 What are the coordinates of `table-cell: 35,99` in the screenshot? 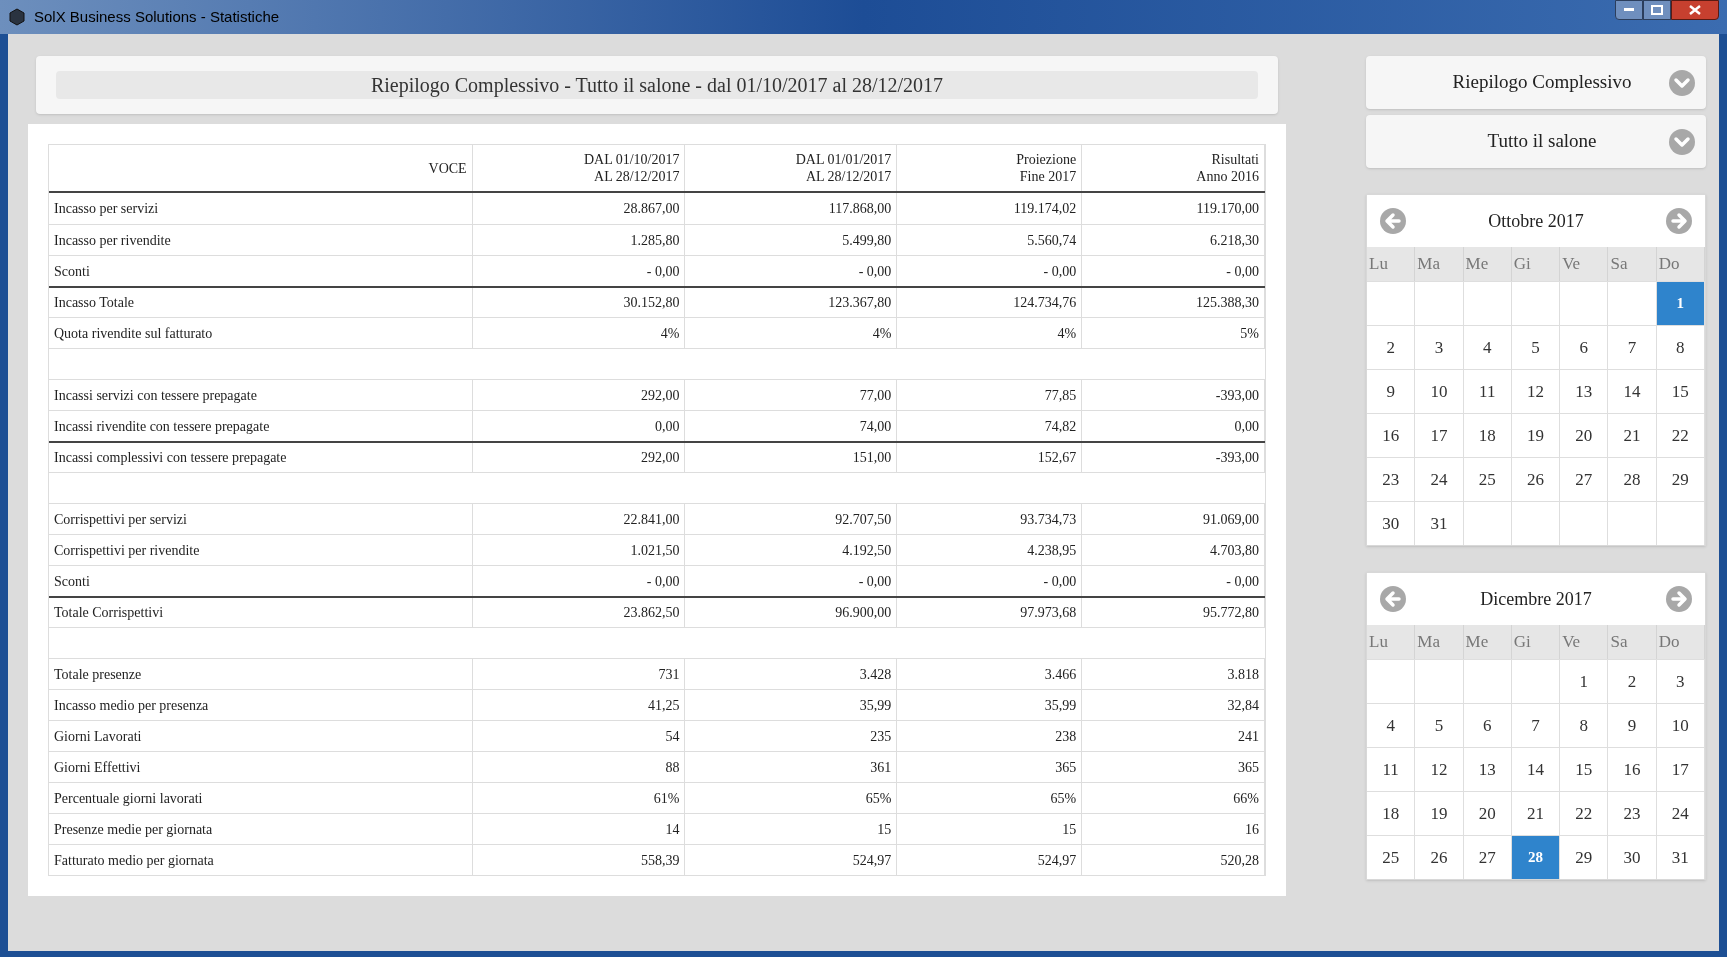 It's located at (791, 705).